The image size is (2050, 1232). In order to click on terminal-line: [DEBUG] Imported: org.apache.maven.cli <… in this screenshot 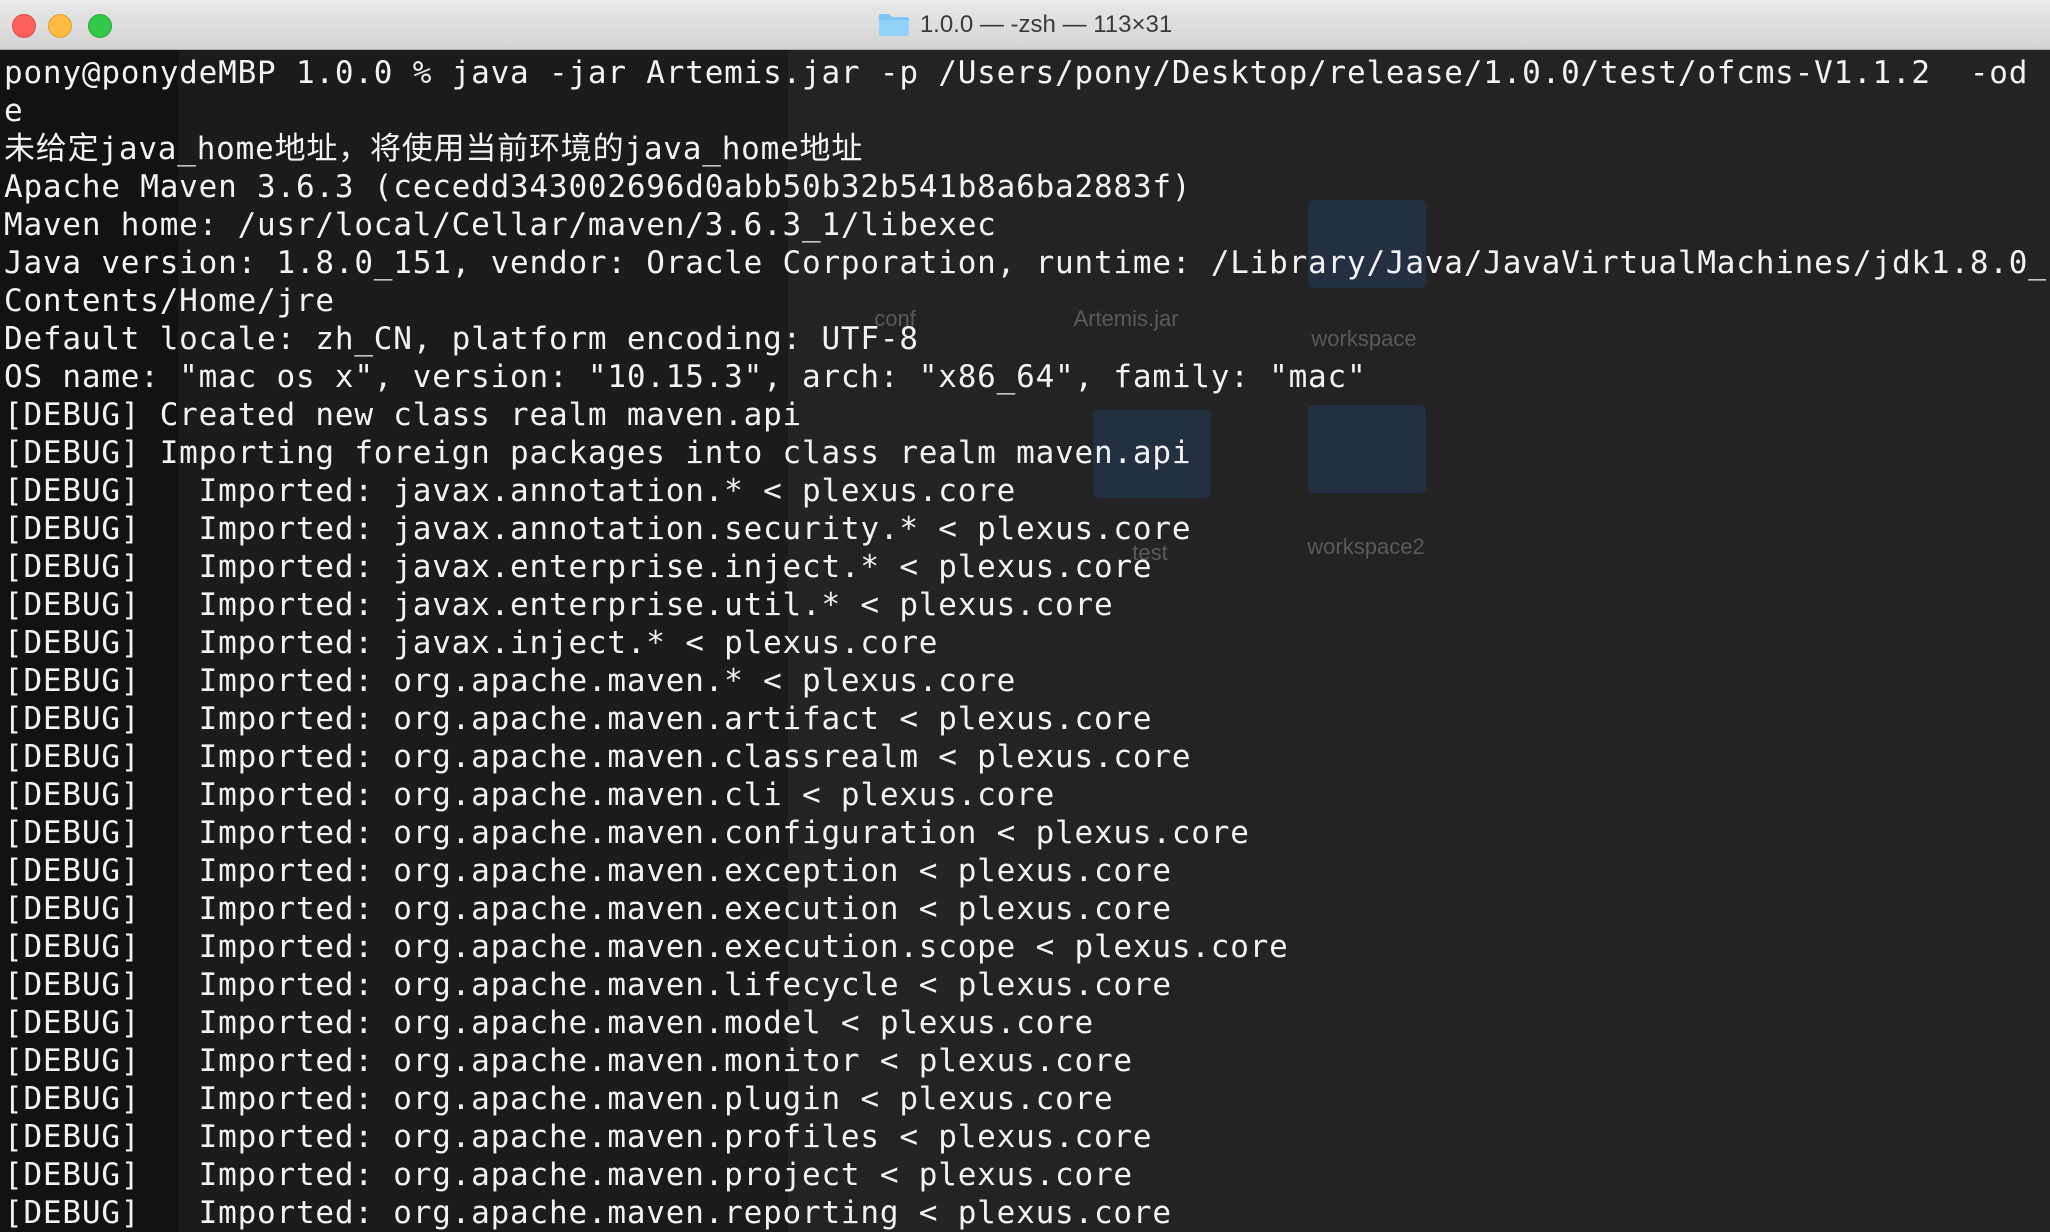, I will do `click(530, 795)`.